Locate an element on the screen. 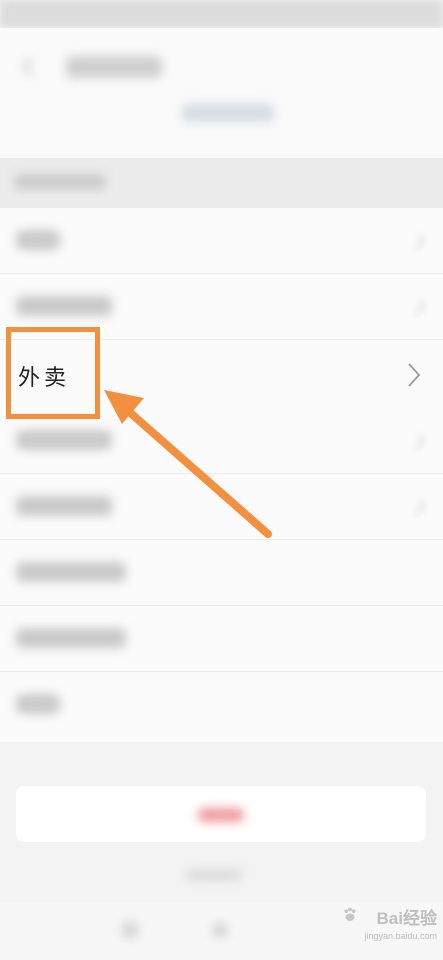 The width and height of the screenshot is (443, 960). watermark: Bai经验 jingyan.baidu.com is located at coordinates (377, 930).